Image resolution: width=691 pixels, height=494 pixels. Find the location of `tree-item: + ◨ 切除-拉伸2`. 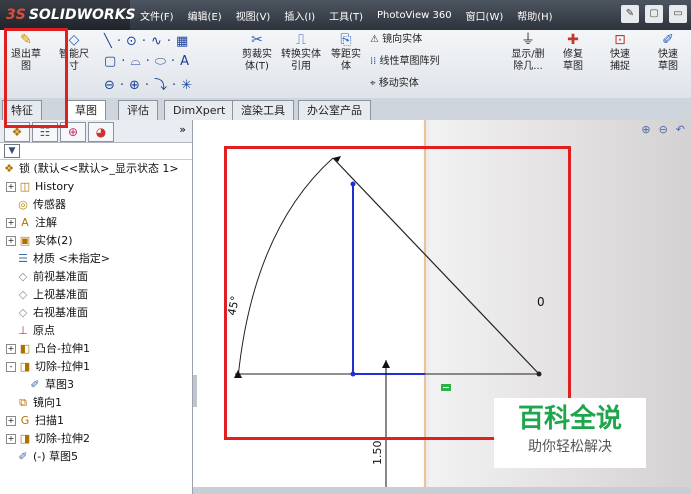

tree-item: + ◨ 切除-拉伸2 is located at coordinates (48, 439).